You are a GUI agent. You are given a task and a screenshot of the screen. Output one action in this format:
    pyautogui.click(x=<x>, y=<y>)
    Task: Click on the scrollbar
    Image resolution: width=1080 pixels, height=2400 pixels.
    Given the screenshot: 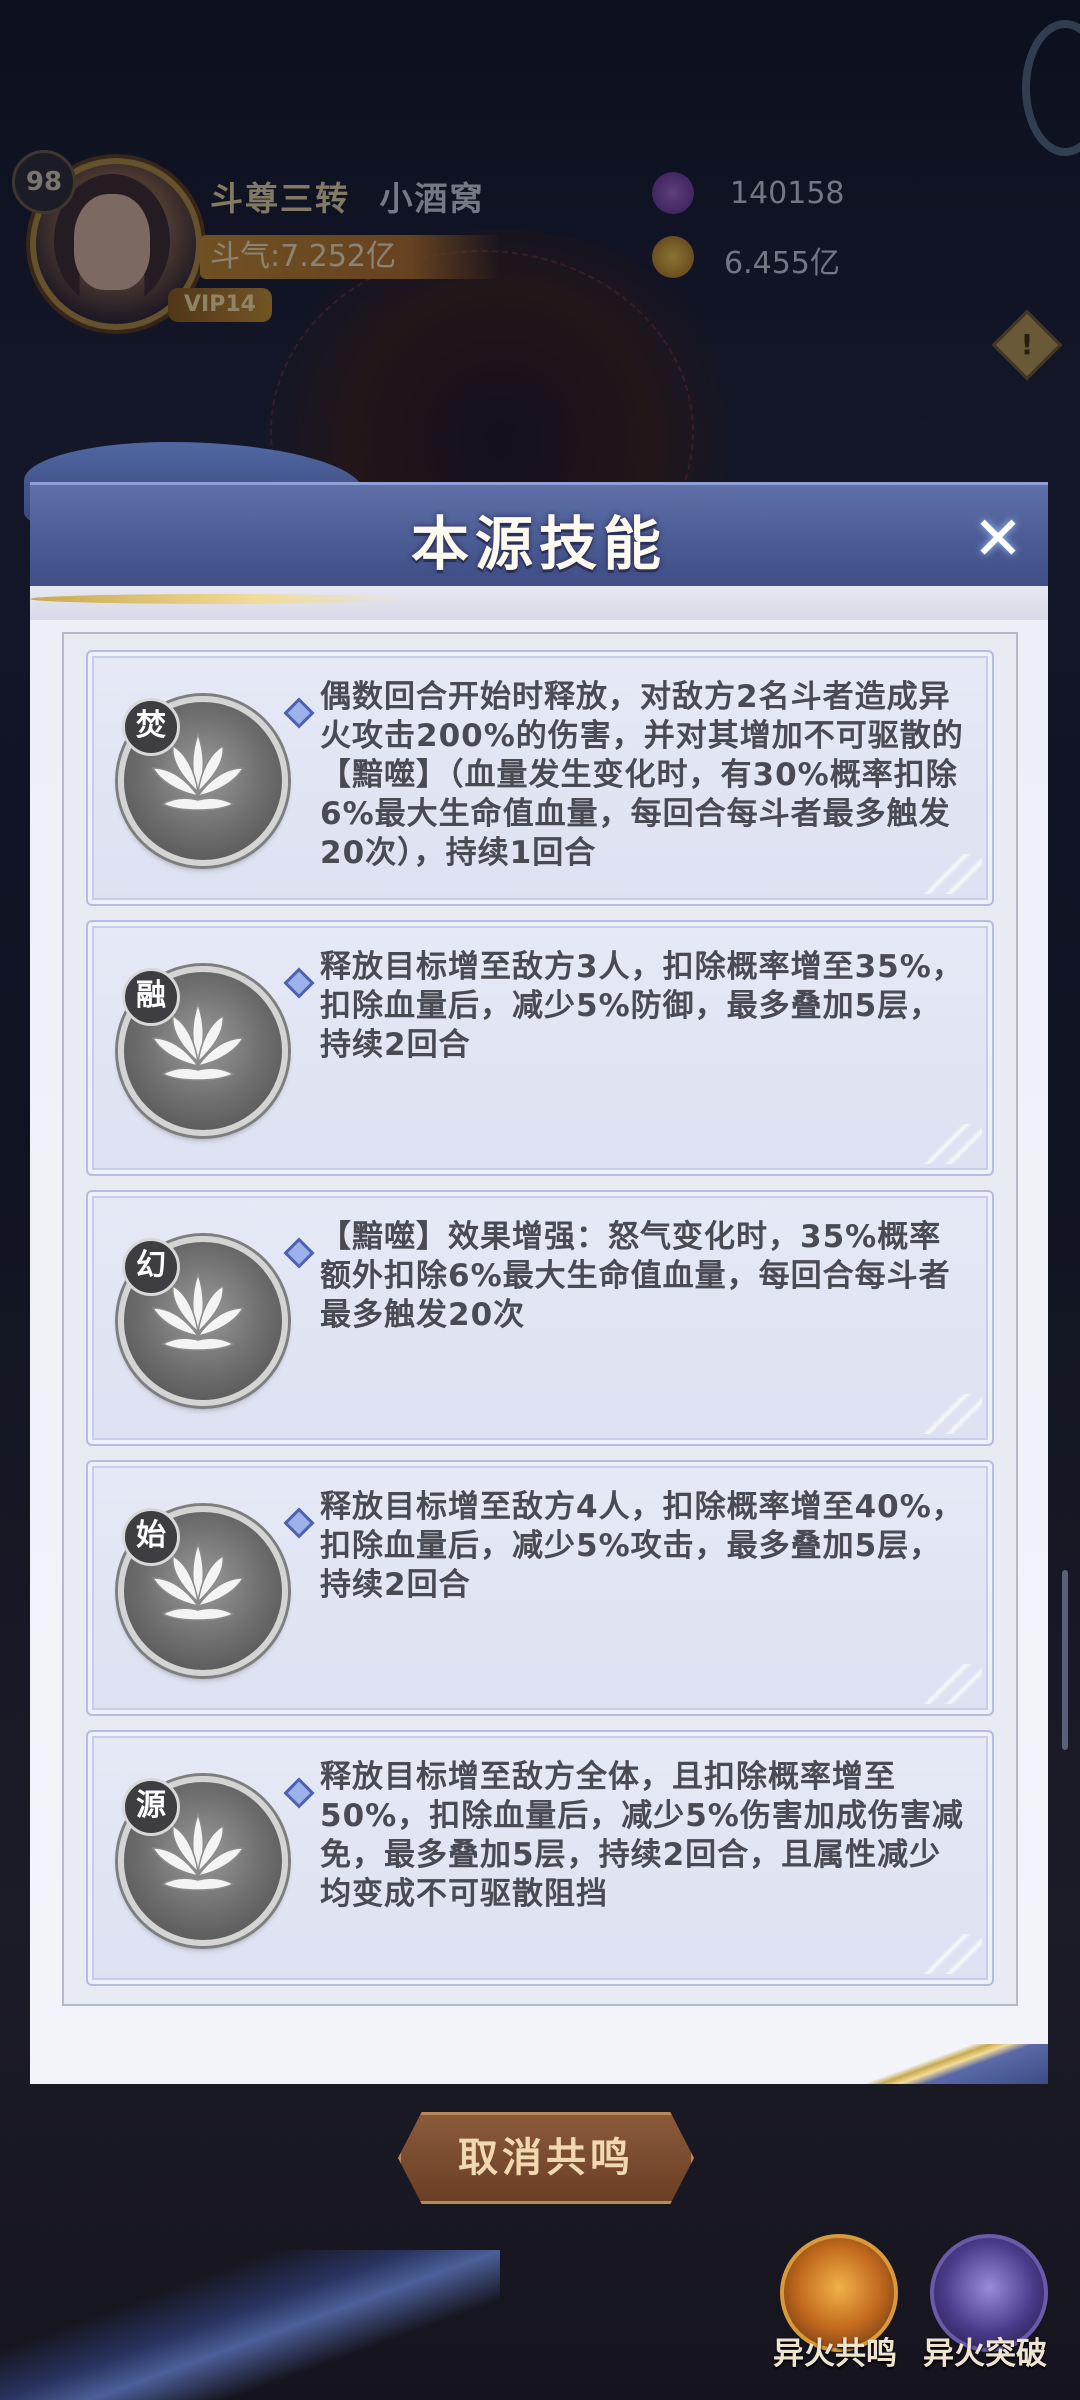 What is the action you would take?
    pyautogui.click(x=1065, y=1660)
    